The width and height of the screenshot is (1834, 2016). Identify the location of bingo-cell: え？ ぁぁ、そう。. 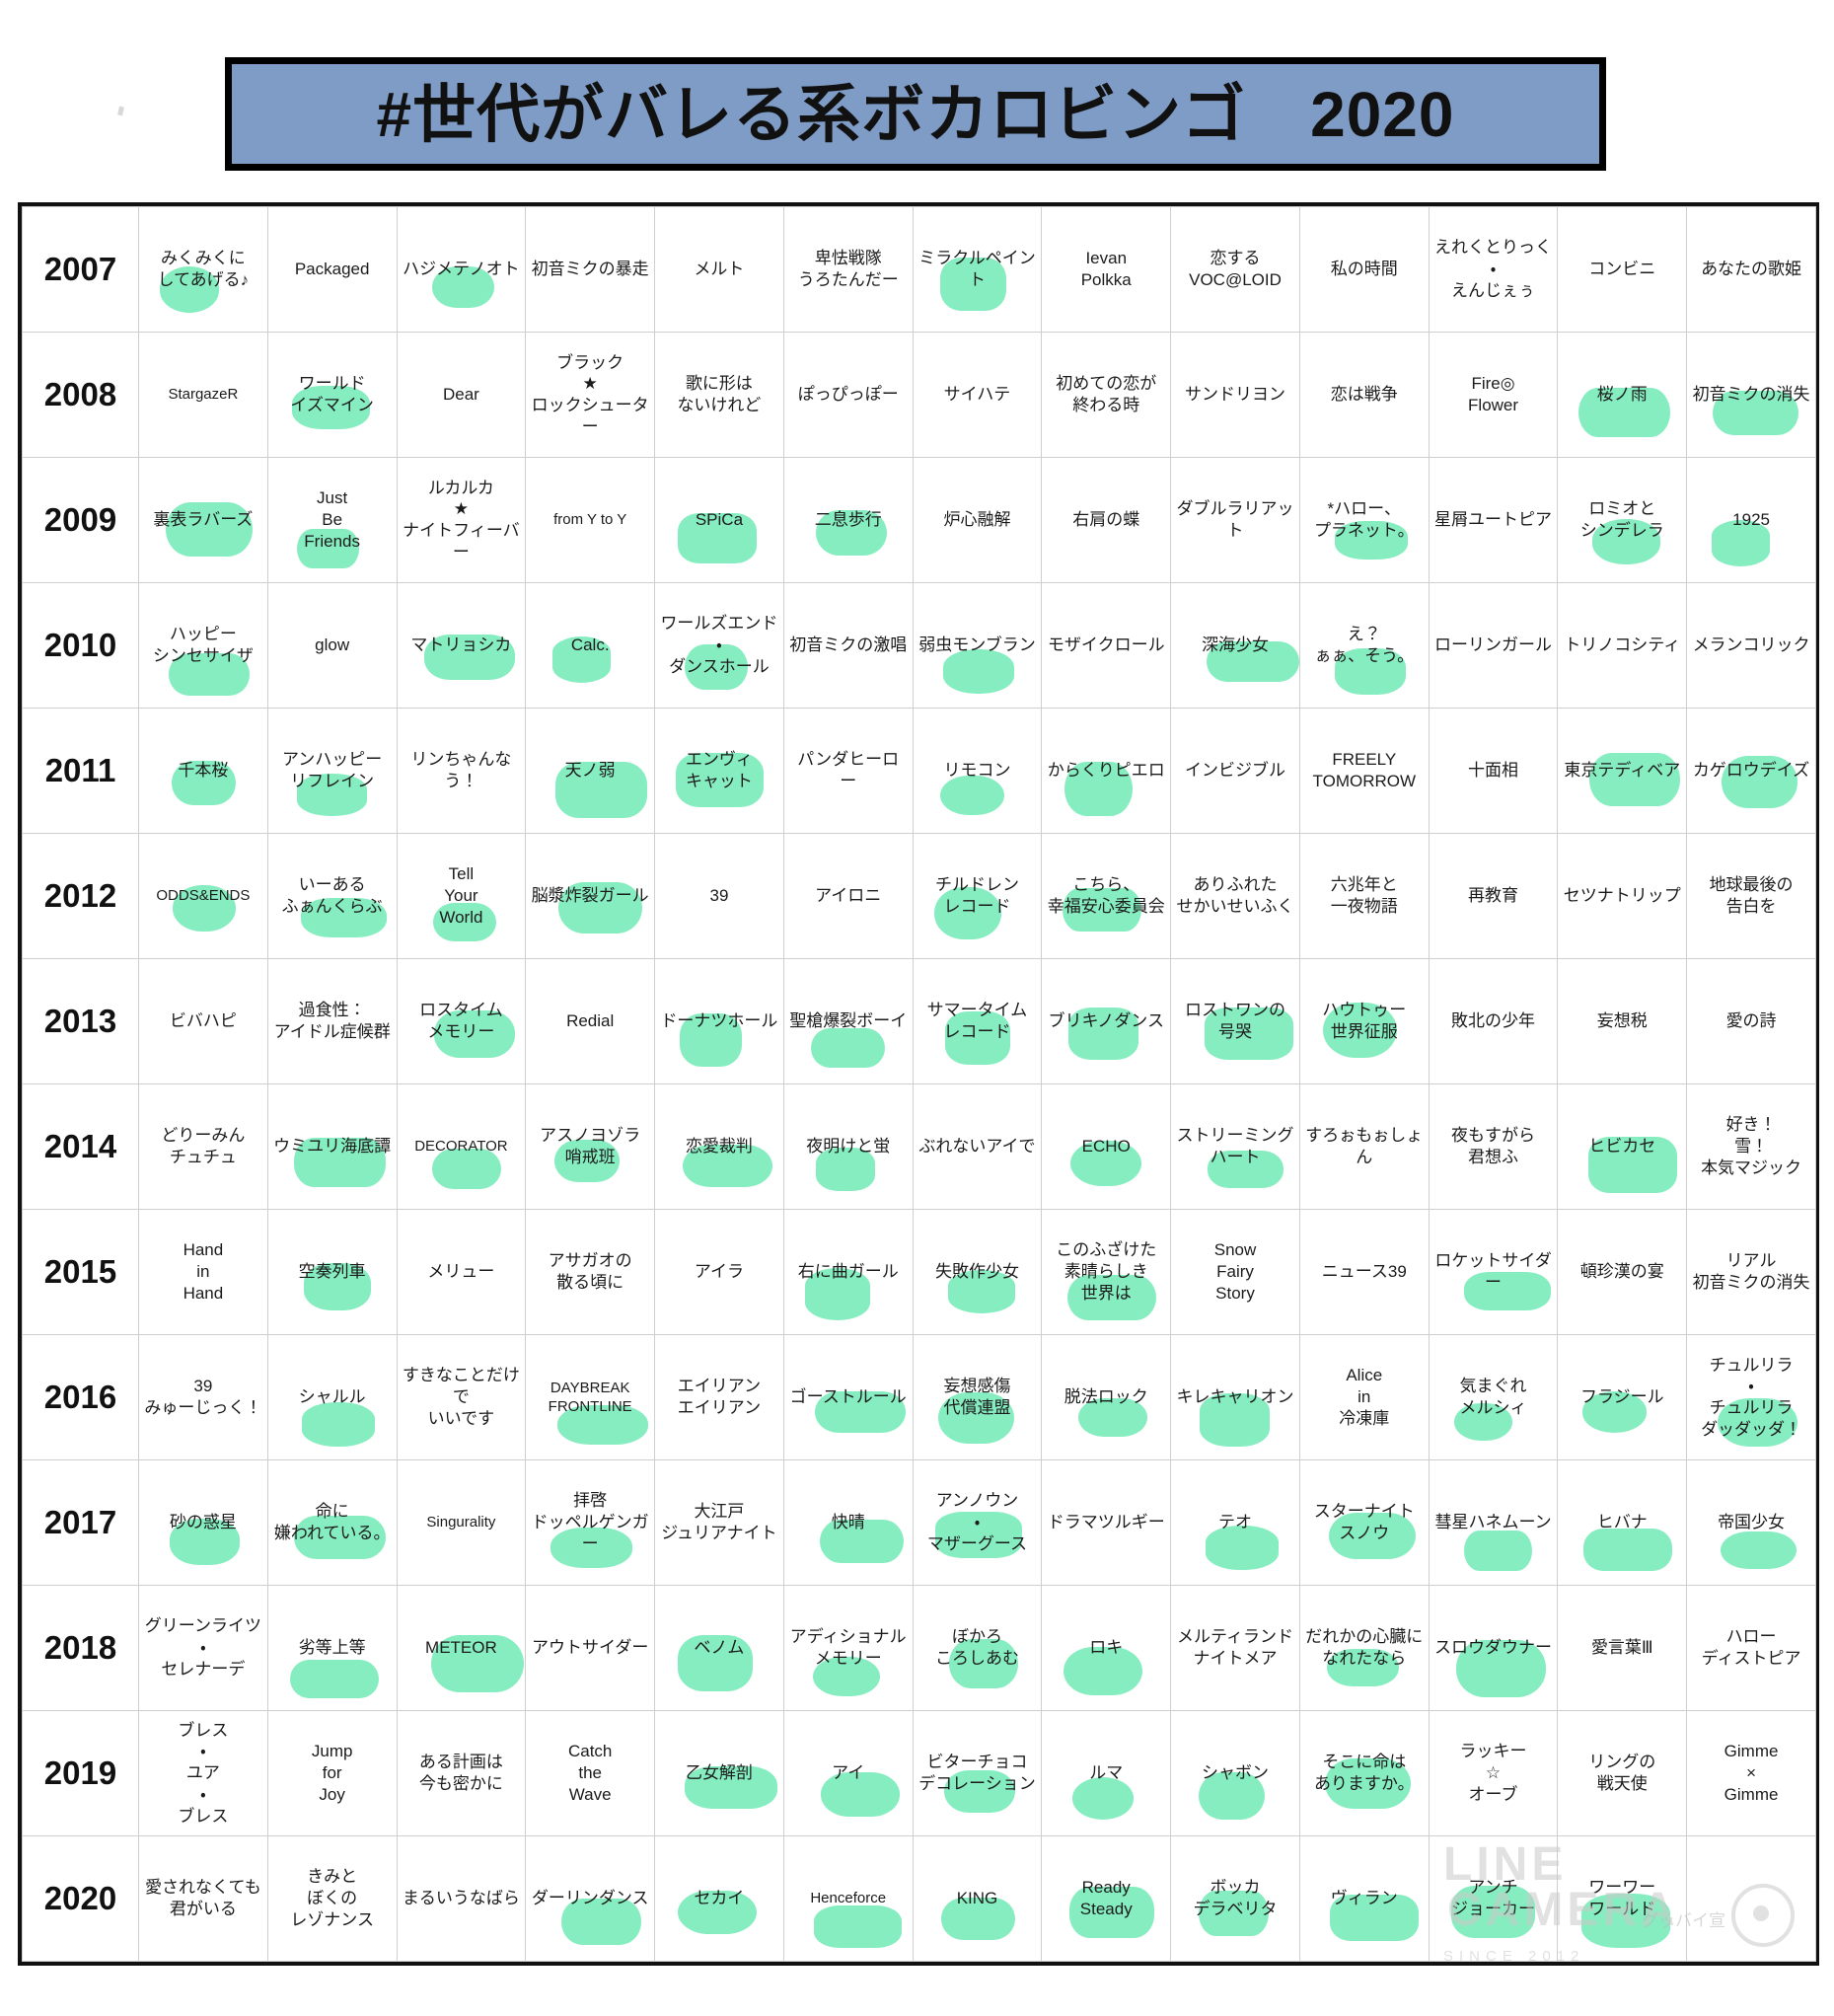
(1364, 645).